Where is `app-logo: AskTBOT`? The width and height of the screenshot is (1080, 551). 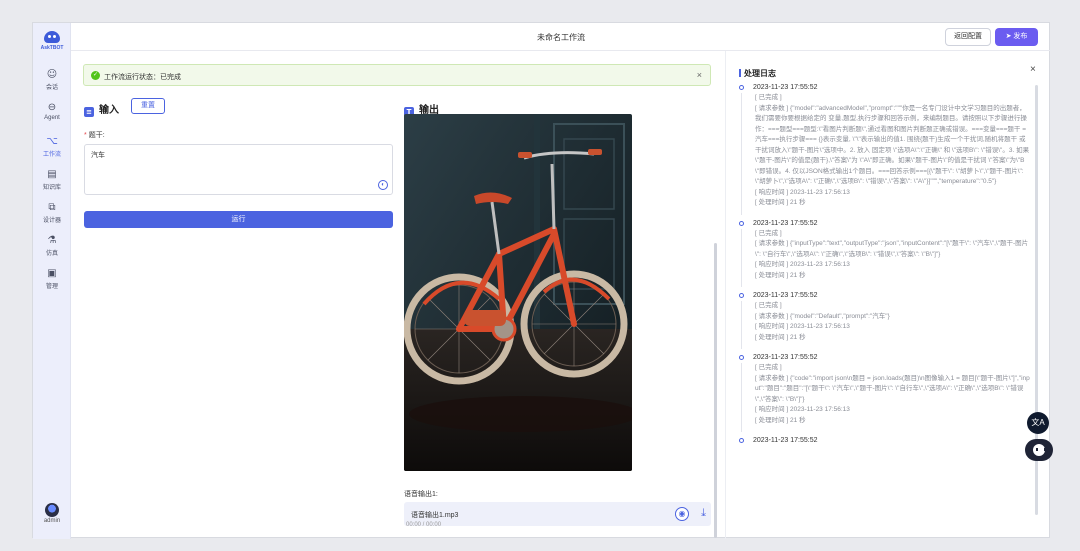 app-logo: AskTBOT is located at coordinates (52, 41).